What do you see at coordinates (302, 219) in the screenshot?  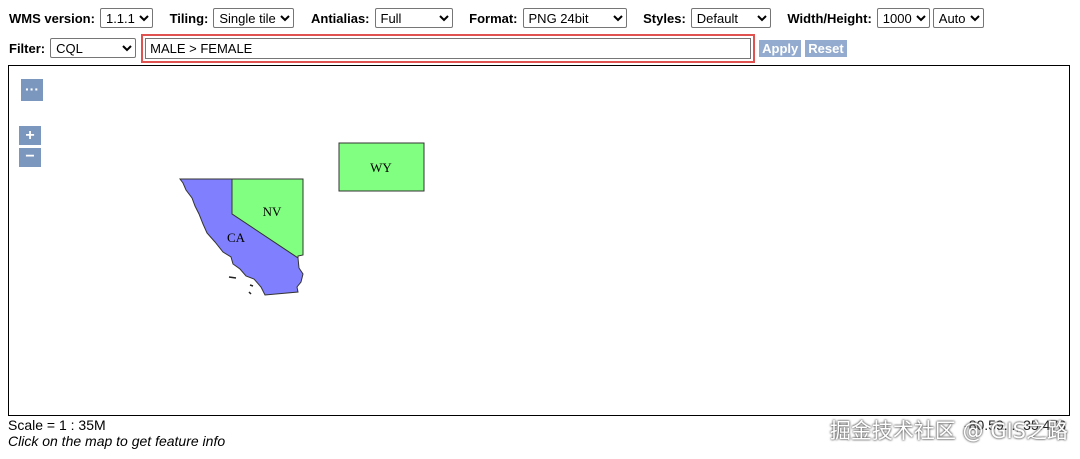 I see `map-layer: WY NV CA` at bounding box center [302, 219].